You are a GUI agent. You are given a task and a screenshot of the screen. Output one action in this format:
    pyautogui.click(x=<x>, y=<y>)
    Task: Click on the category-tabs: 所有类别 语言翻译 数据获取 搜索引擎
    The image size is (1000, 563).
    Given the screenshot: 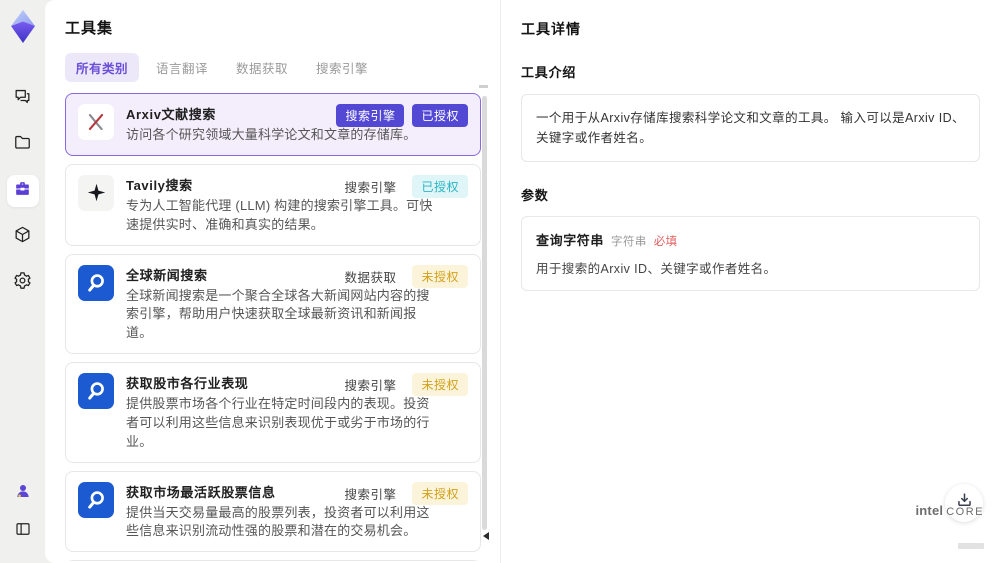 What is the action you would take?
    pyautogui.click(x=273, y=67)
    